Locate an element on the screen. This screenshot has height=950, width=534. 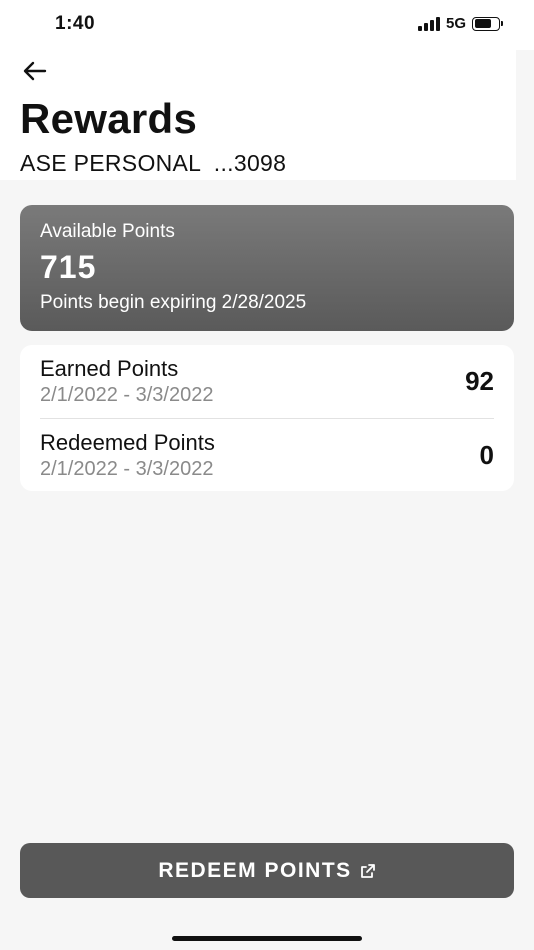
redeemed-points-range: 2/1/2022 - 3/3/2022 is located at coordinates (127, 468).